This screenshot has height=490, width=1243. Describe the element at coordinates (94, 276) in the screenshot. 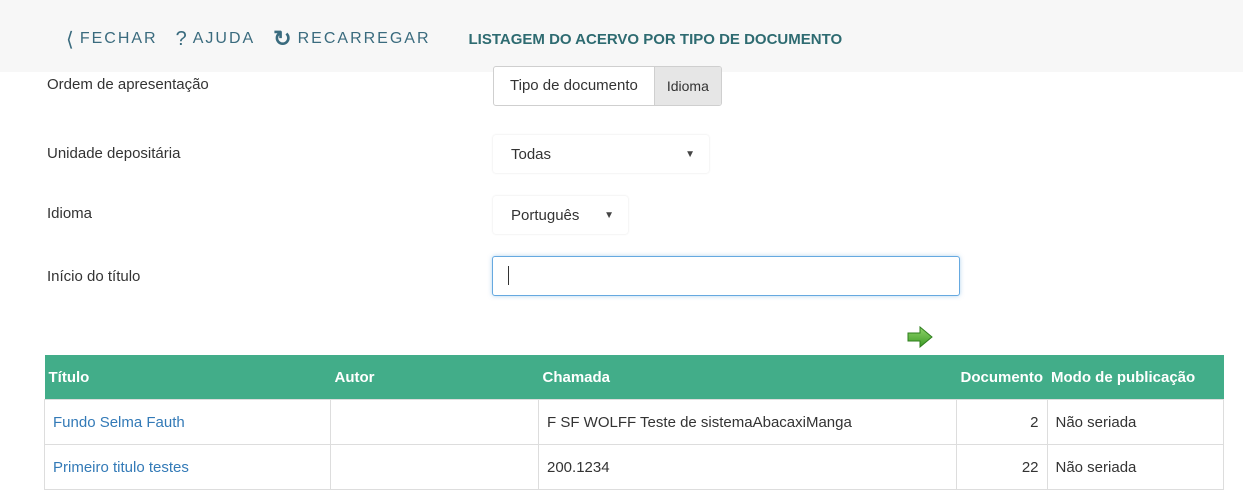

I see `title-start-label: Início do título` at that location.